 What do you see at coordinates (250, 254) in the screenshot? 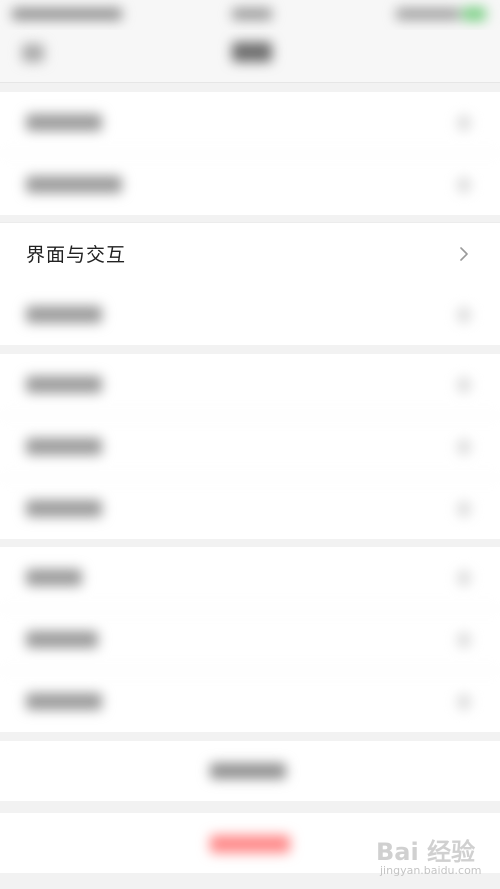
I see `settings-row-interface-interaction: 界面与交互` at bounding box center [250, 254].